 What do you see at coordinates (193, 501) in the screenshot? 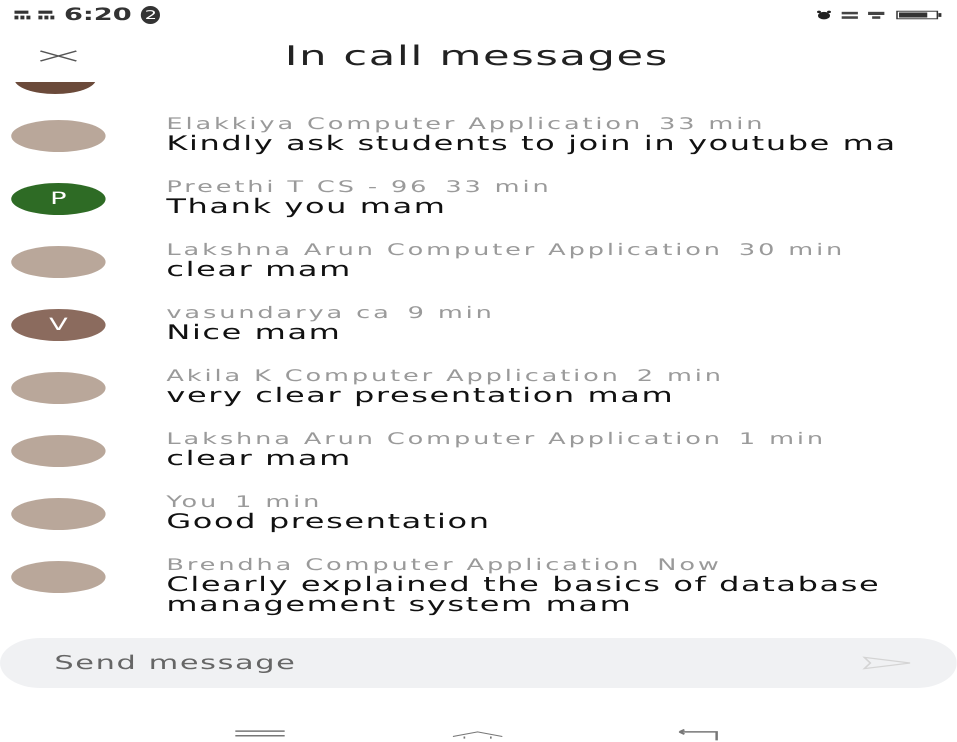
I see `sender-name: You` at bounding box center [193, 501].